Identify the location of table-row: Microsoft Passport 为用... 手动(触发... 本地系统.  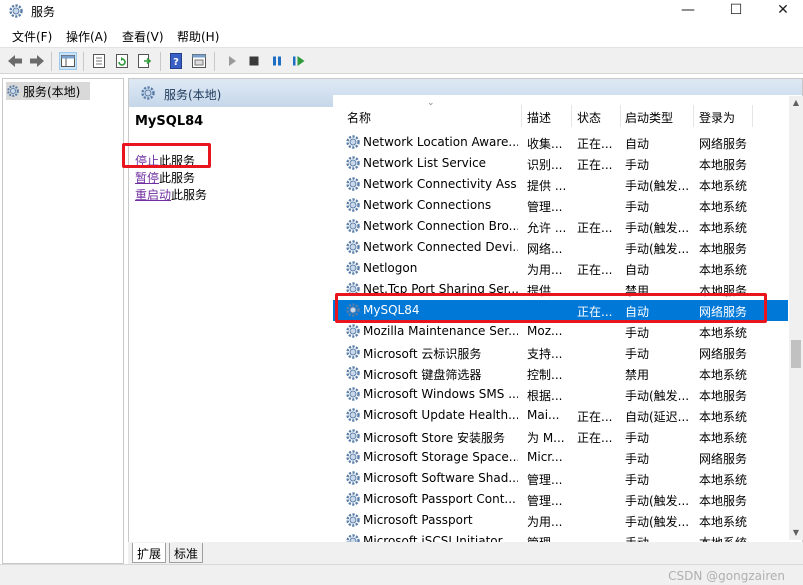
(560, 520).